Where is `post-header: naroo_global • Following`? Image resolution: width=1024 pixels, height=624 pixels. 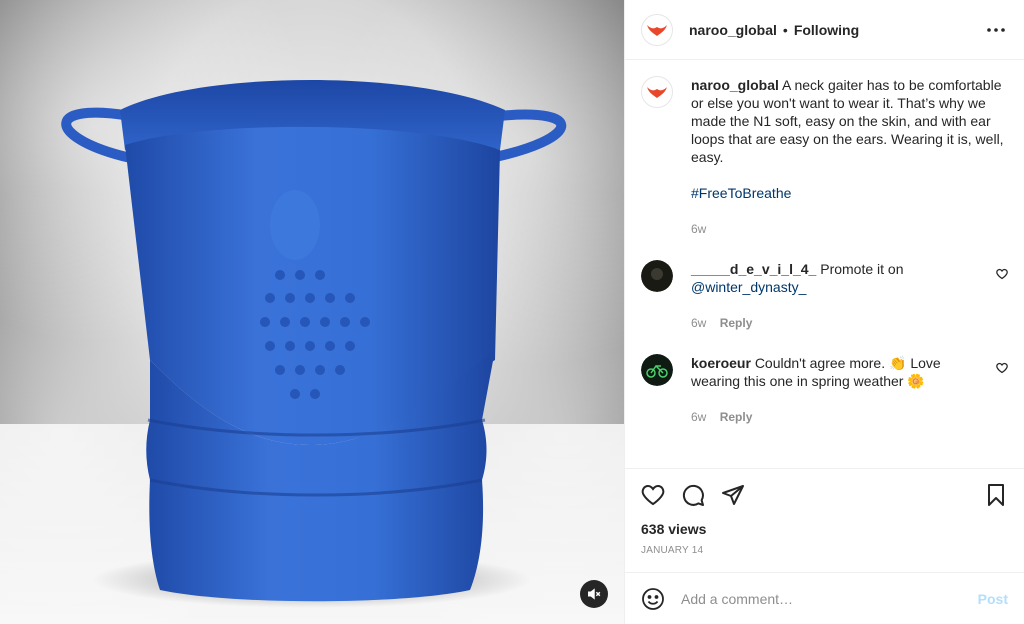 post-header: naroo_global • Following is located at coordinates (824, 30).